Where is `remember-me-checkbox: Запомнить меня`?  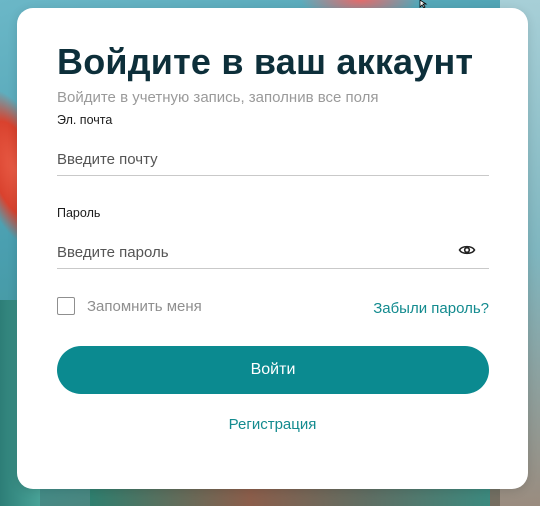 remember-me-checkbox: Запомнить меня is located at coordinates (129, 306).